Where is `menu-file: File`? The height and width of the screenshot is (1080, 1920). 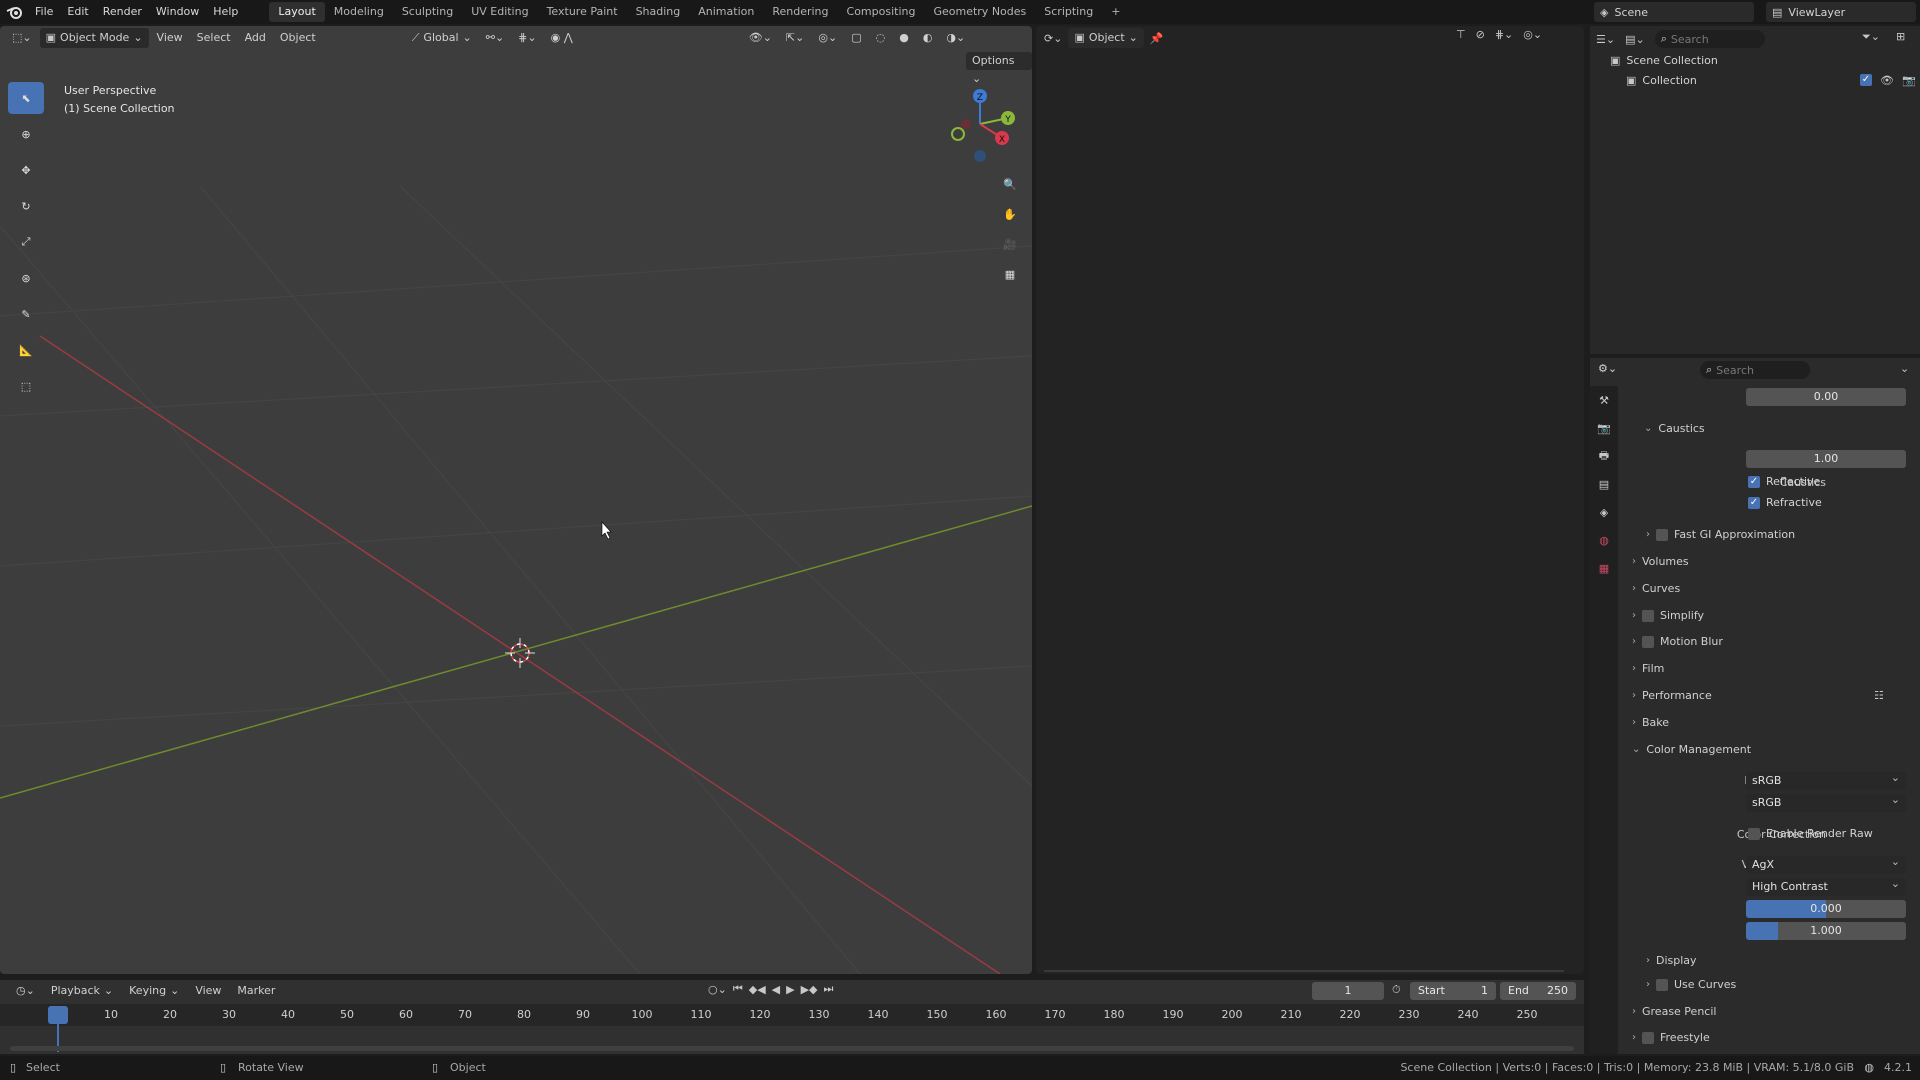
menu-file: File is located at coordinates (44, 12).